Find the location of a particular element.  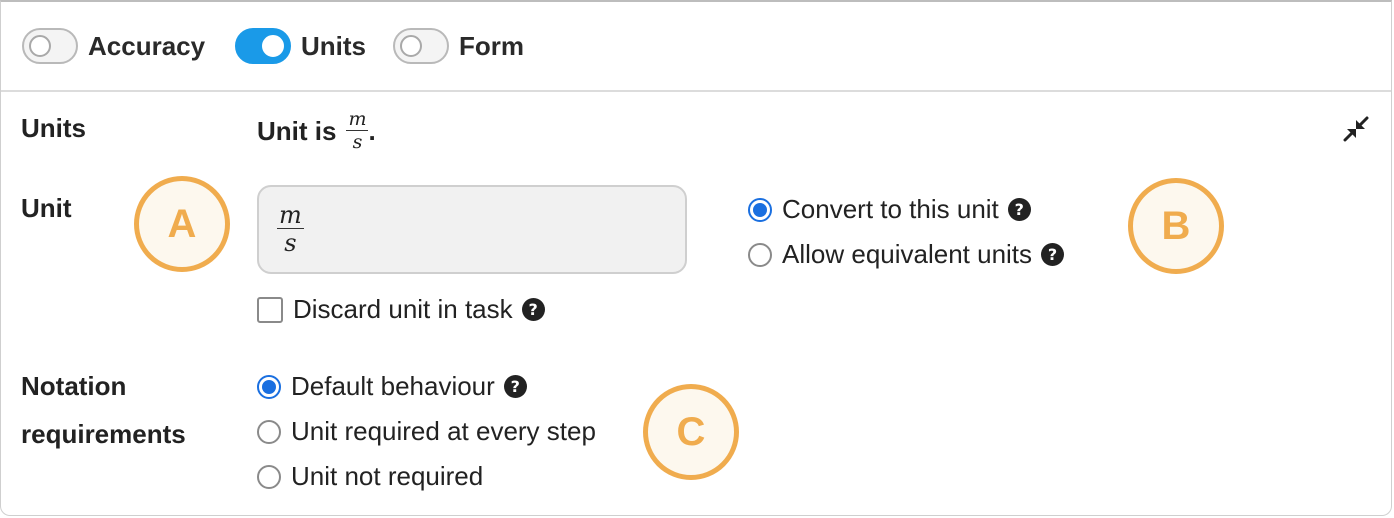

toggle-accuracy: Accuracy is located at coordinates (113, 46).